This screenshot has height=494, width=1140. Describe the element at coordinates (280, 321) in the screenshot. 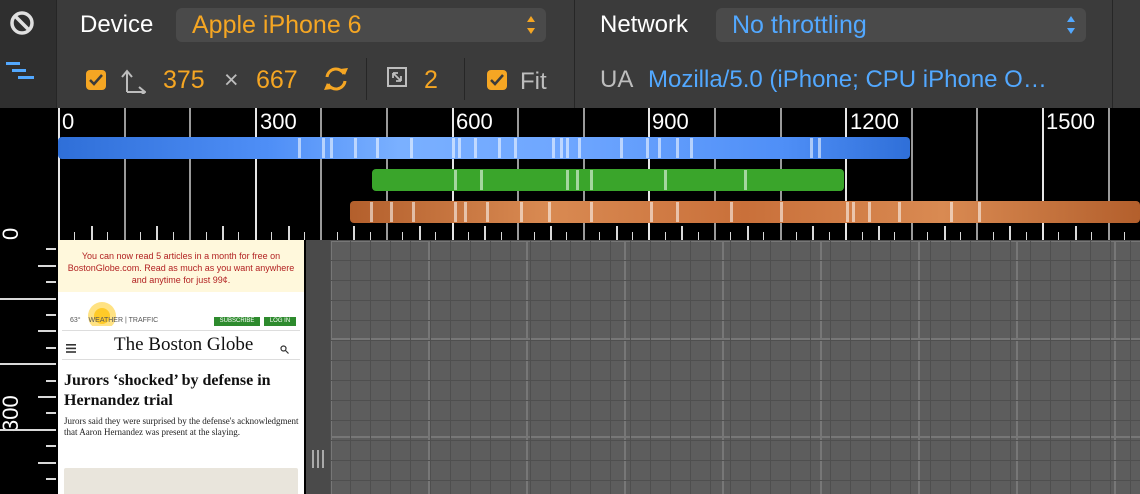

I see `login-button: LOG IN` at that location.